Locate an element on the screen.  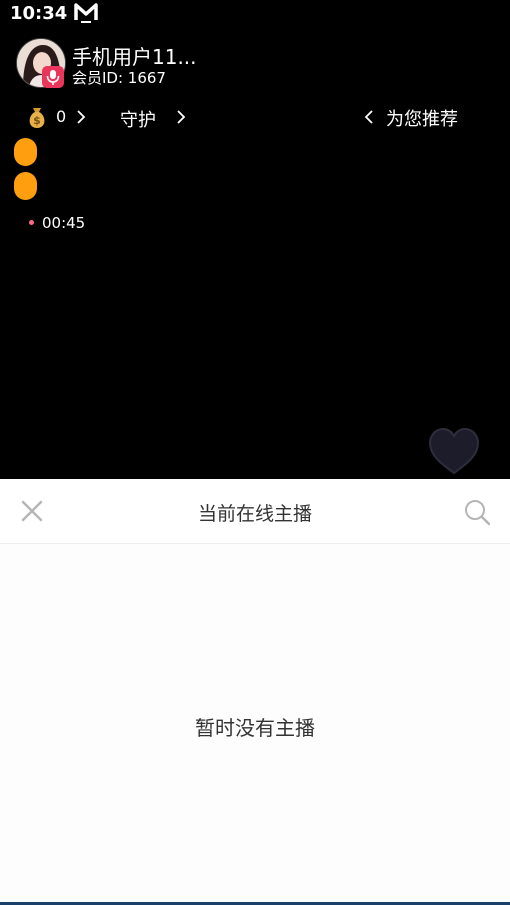
panel-header: 当前在线主播 is located at coordinates (255, 511).